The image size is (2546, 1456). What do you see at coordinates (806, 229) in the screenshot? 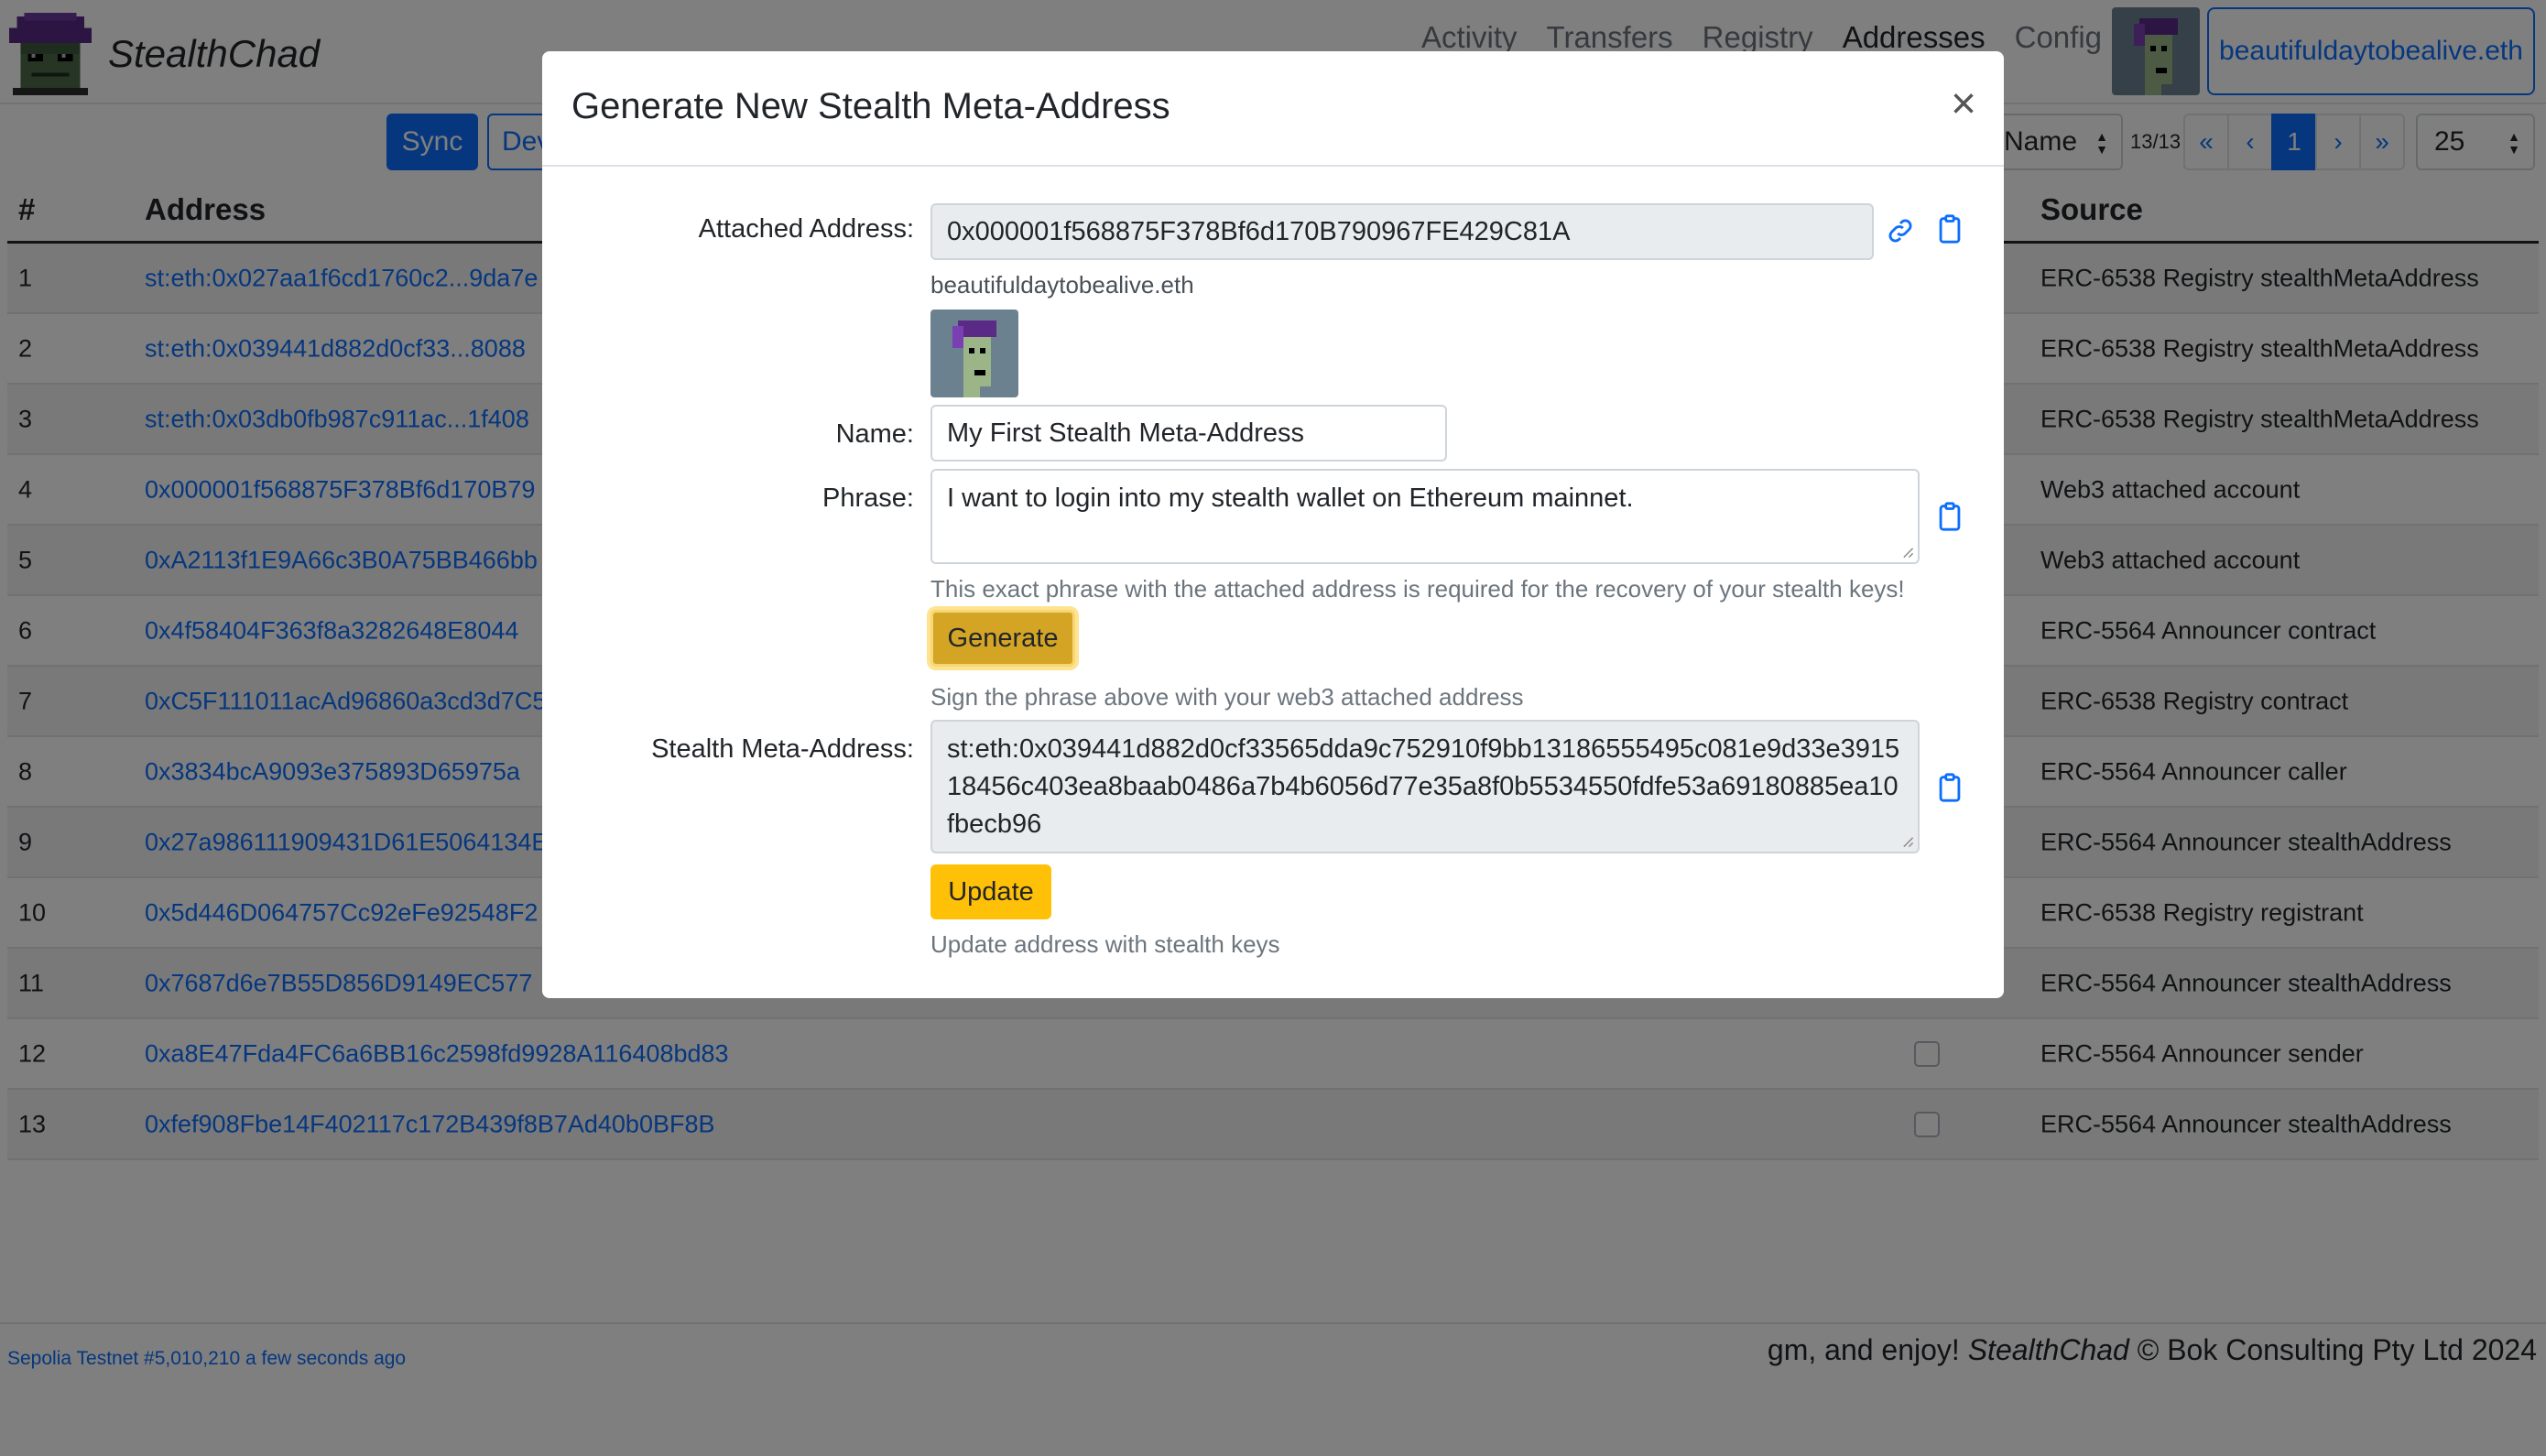
I see `attached-address-label: Attached Address:` at bounding box center [806, 229].